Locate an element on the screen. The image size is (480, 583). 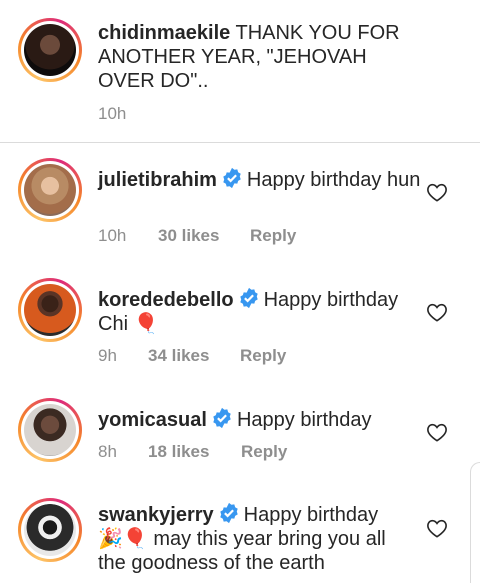
comment-meta: 9h 34 likes Reply is located at coordinates (192, 356).